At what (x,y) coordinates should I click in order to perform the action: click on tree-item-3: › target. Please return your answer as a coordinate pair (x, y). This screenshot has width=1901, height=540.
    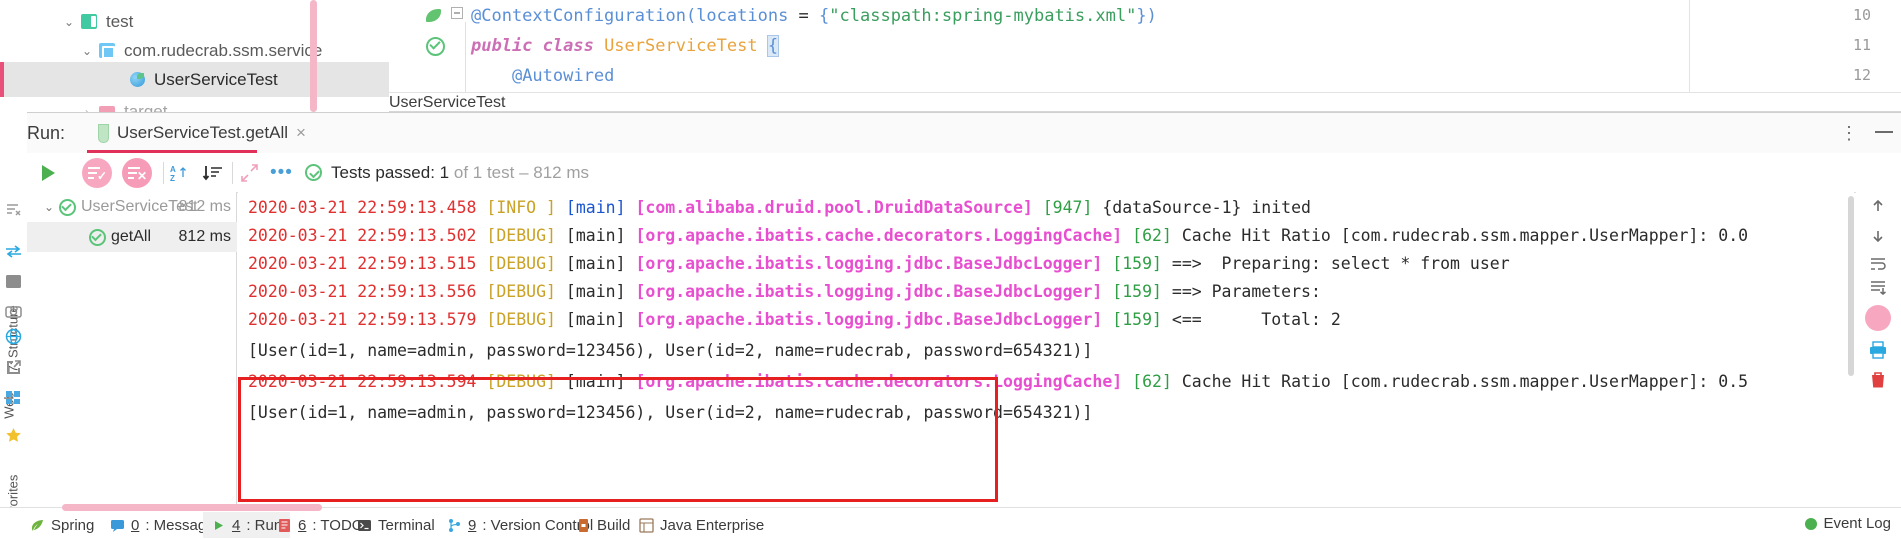
    Looking at the image, I should click on (194, 103).